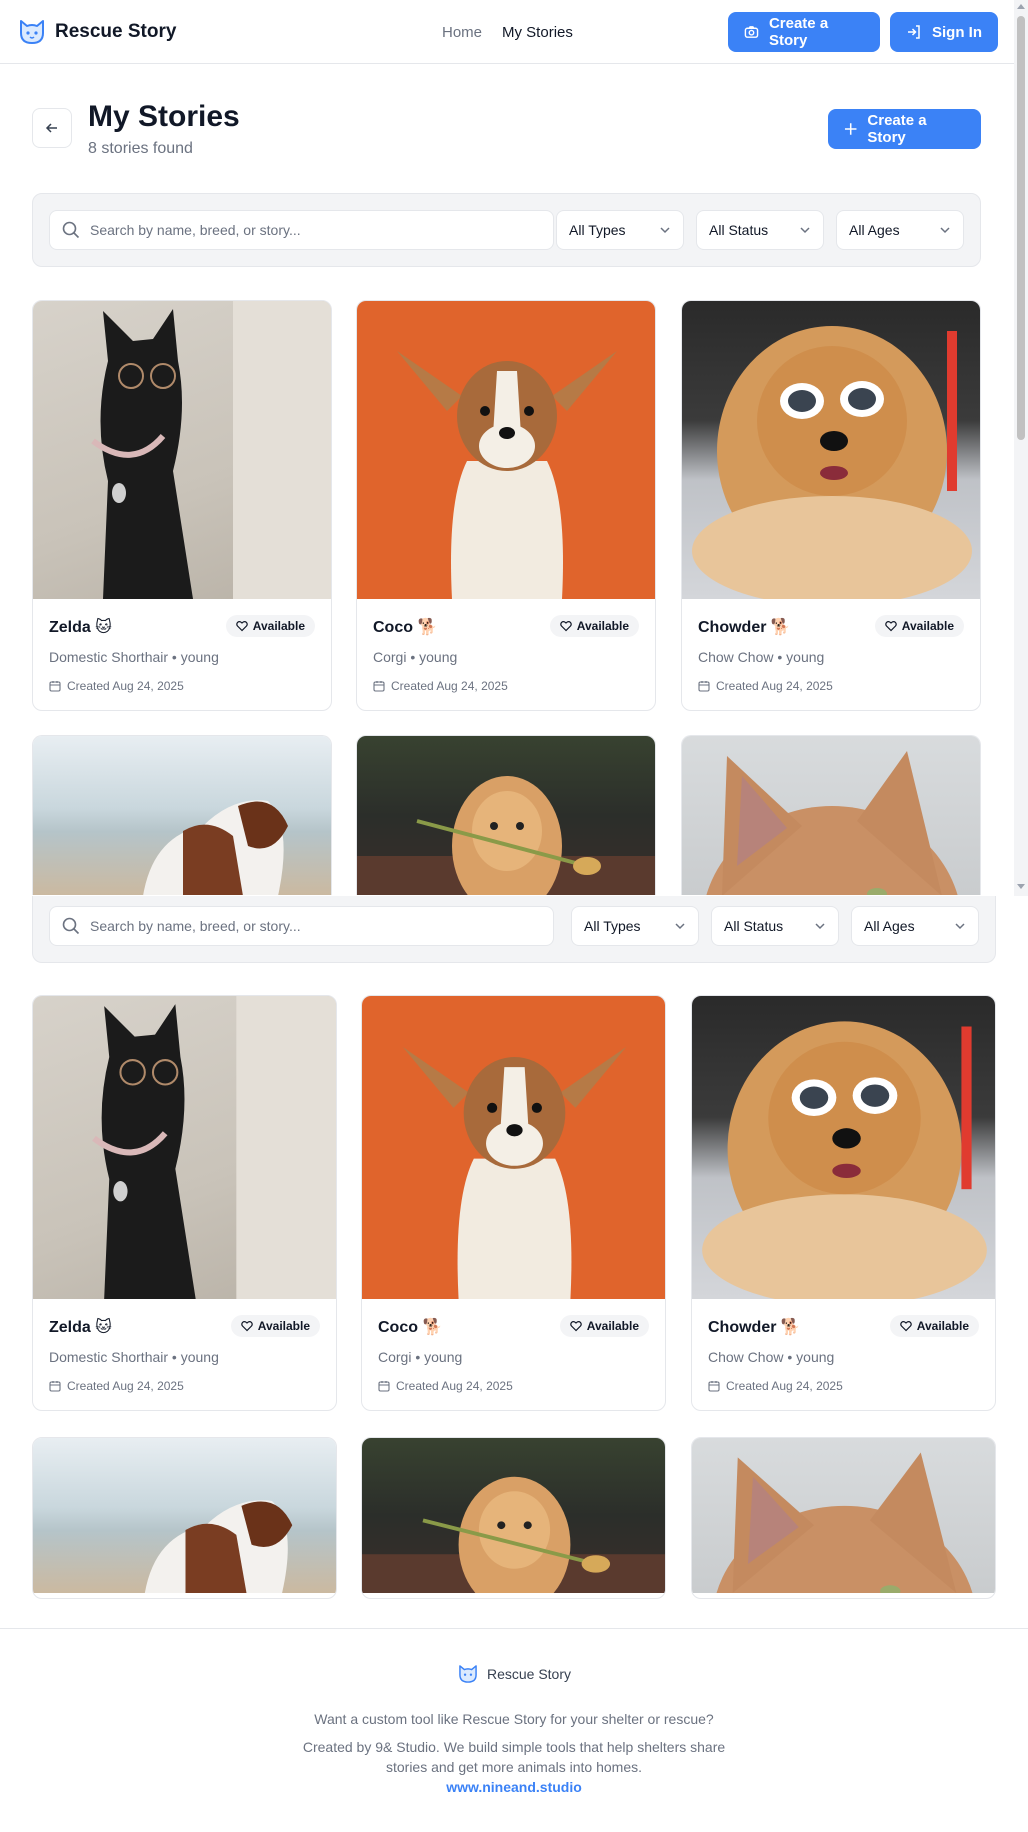 The image size is (1028, 1832). Describe the element at coordinates (1021, 448) in the screenshot. I see `page-scrollbar` at that location.